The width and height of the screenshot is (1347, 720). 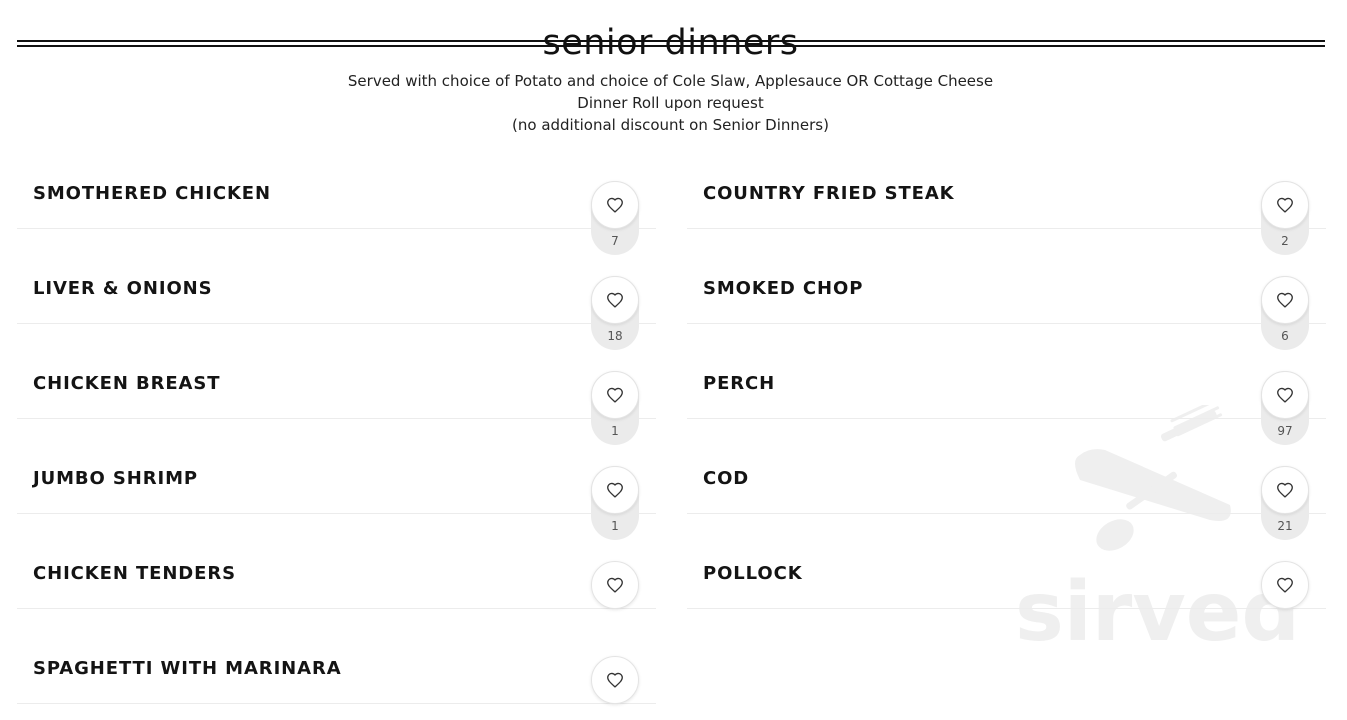 I want to click on menu-item-name: SMOKED CHOP, so click(x=783, y=288).